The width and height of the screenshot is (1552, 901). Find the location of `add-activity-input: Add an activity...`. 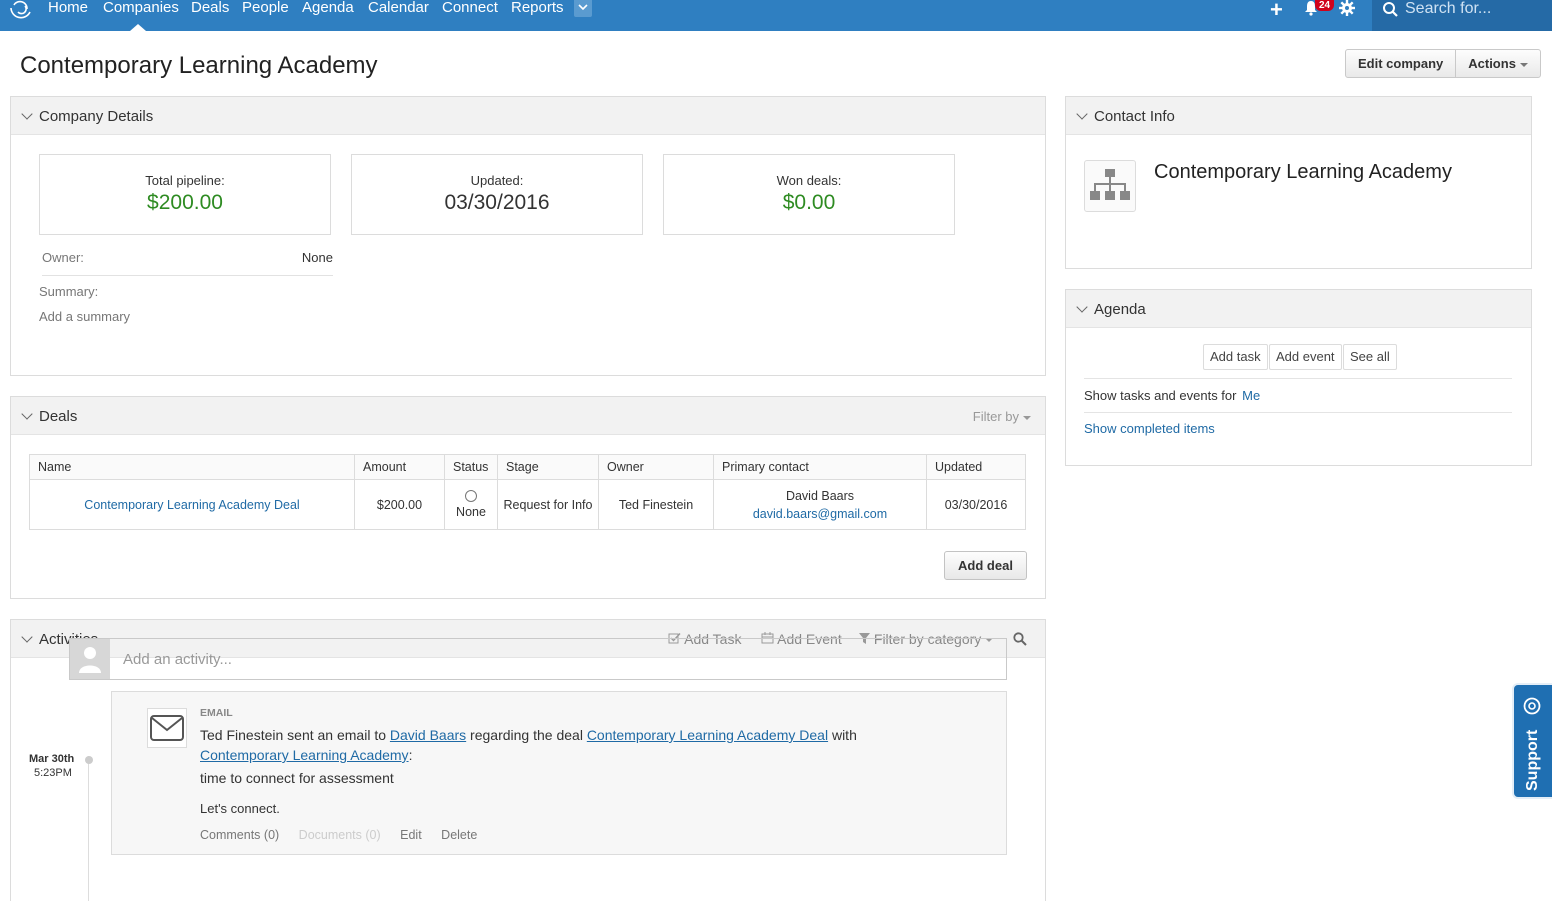

add-activity-input: Add an activity... is located at coordinates (538, 659).